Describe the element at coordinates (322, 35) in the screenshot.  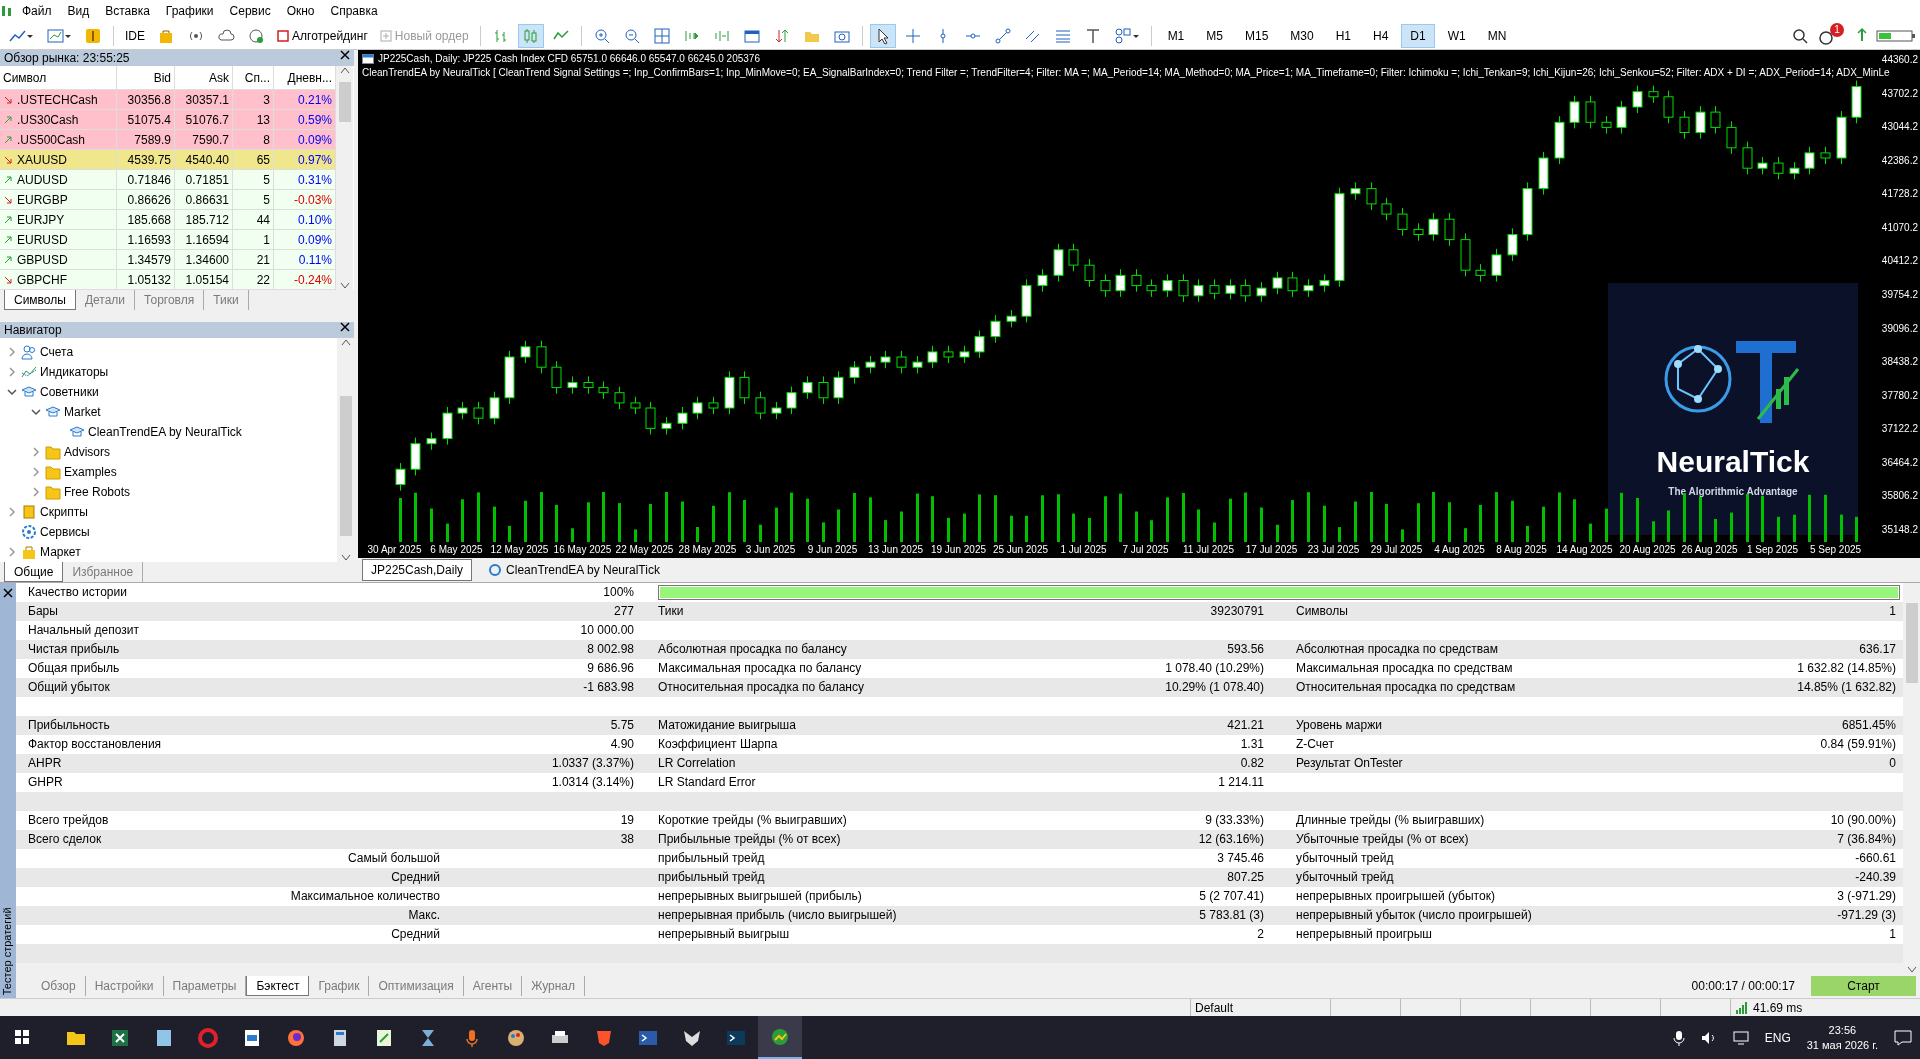
I see `algo-trading-button: Алготрейдинг` at that location.